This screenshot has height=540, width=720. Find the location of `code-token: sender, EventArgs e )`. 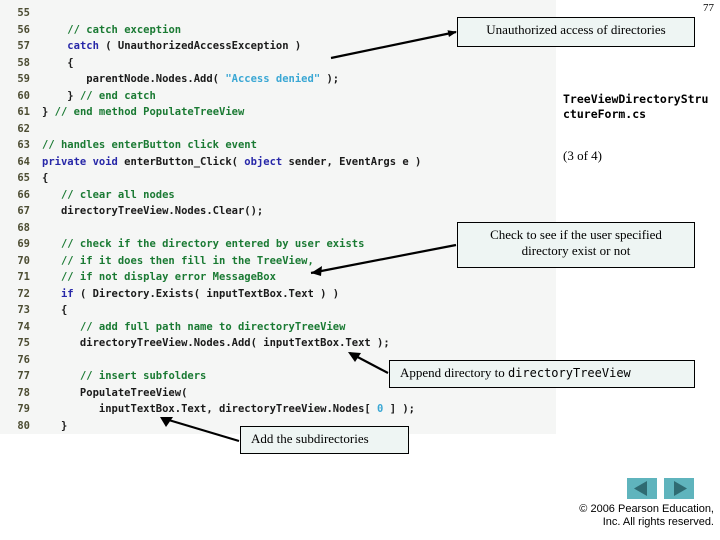

code-token: sender, EventArgs e ) is located at coordinates (352, 161).